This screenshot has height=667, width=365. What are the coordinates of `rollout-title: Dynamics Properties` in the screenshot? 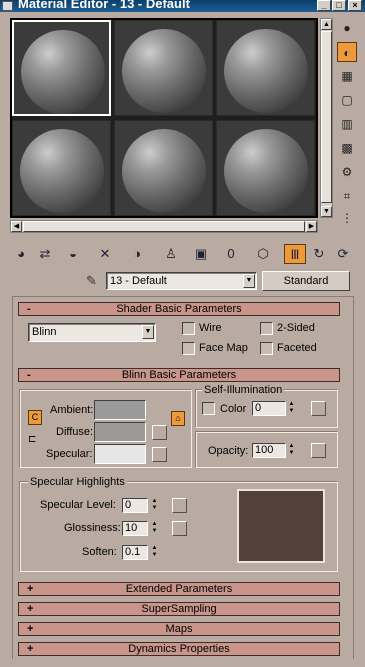 It's located at (179, 649).